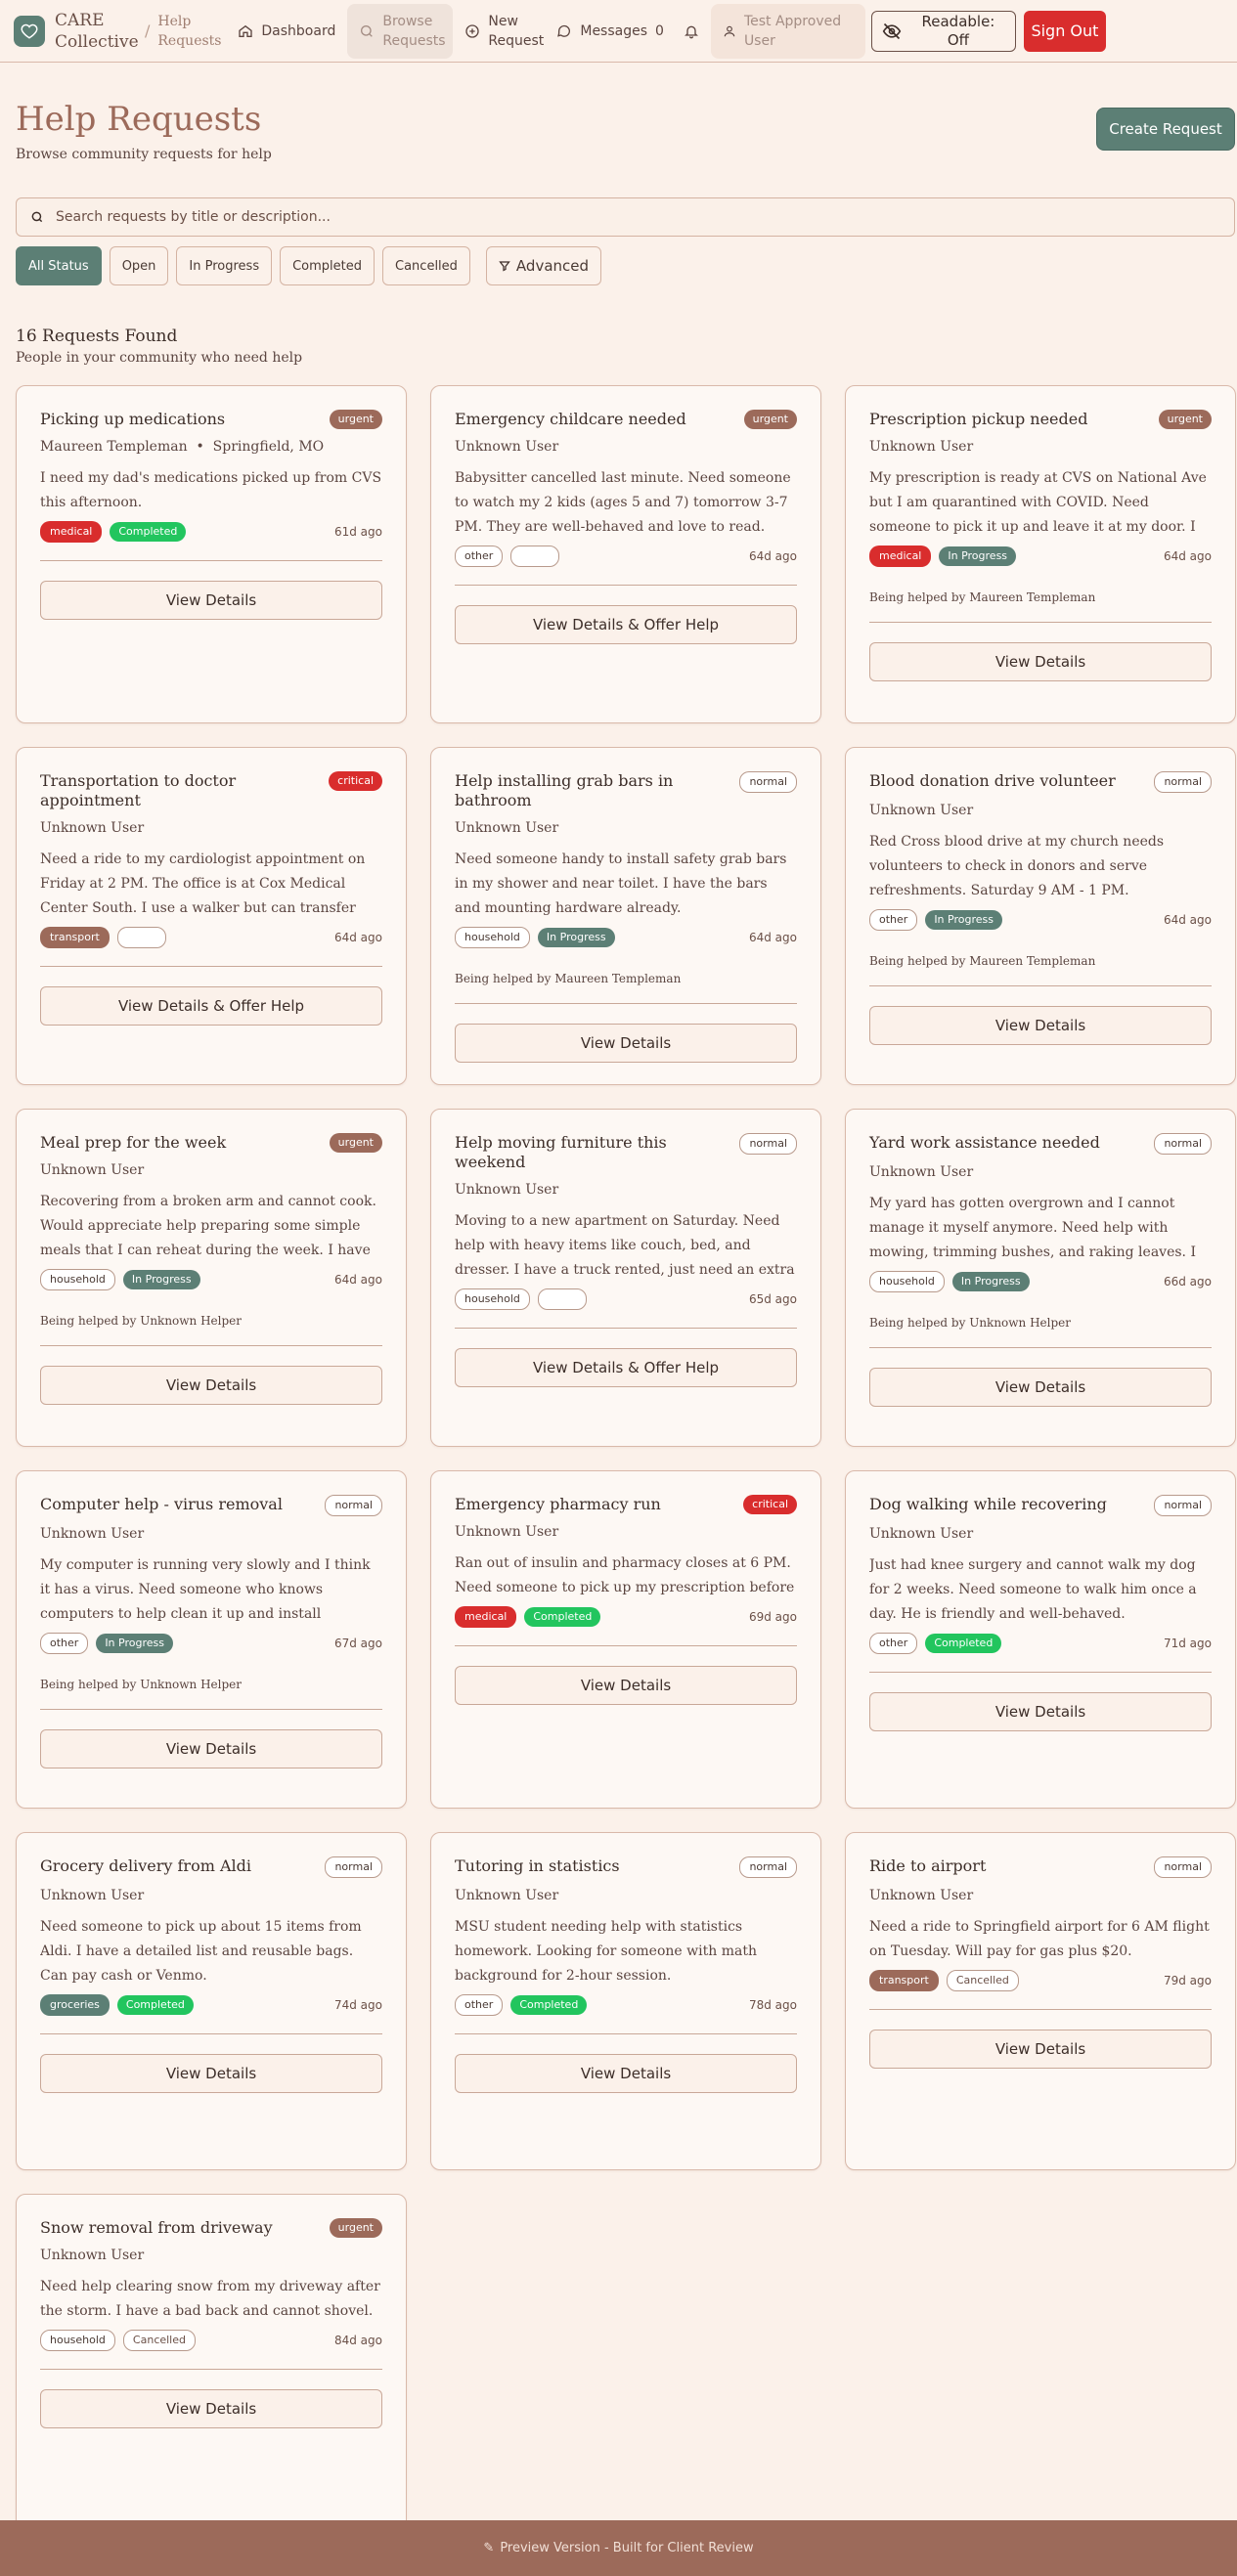  I want to click on category-tag: other, so click(64, 1644).